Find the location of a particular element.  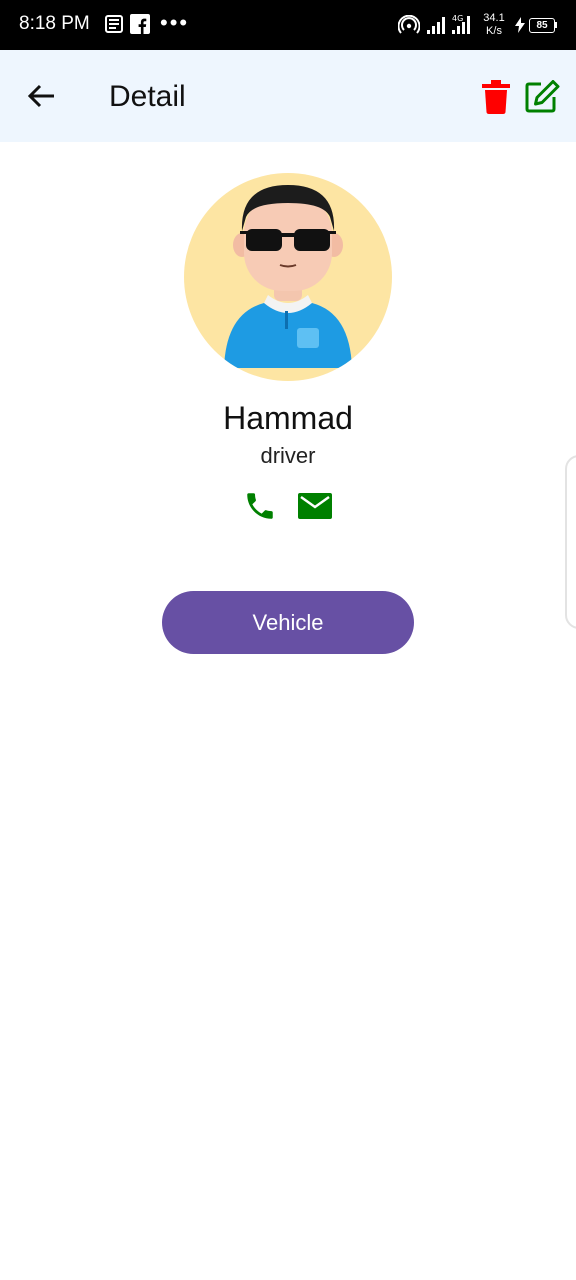

profile-name: Hammad is located at coordinates (288, 418).